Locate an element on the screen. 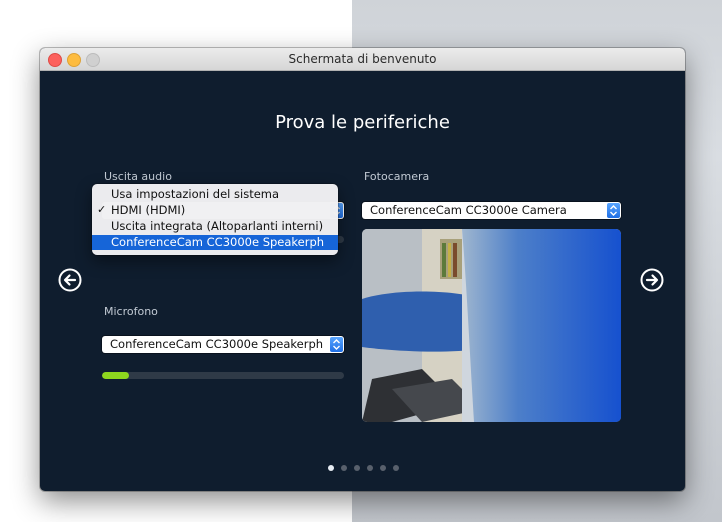 Image resolution: width=722 pixels, height=522 pixels. menu-item-hdmi: ✓ HDMI (HDMI) is located at coordinates (215, 210).